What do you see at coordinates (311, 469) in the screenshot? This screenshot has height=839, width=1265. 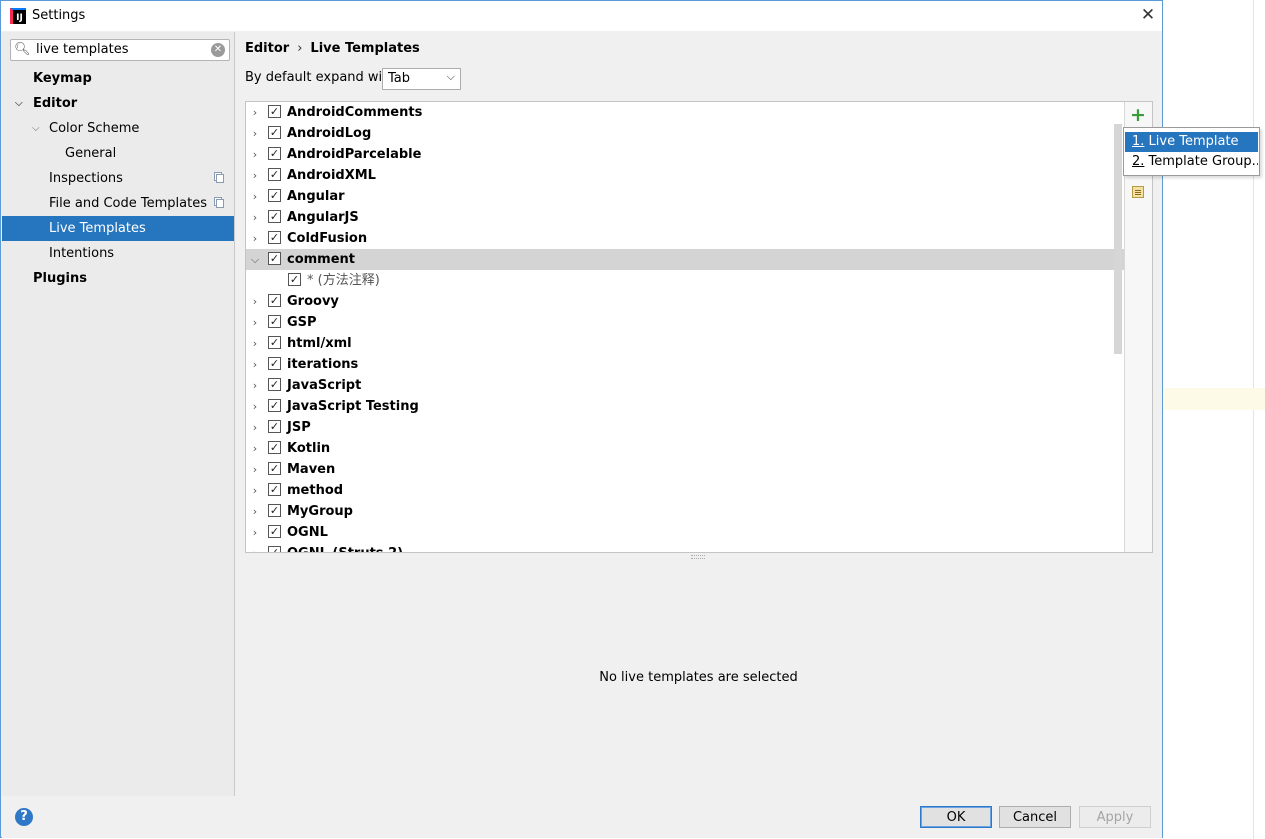 I see `template-group-label: Maven` at bounding box center [311, 469].